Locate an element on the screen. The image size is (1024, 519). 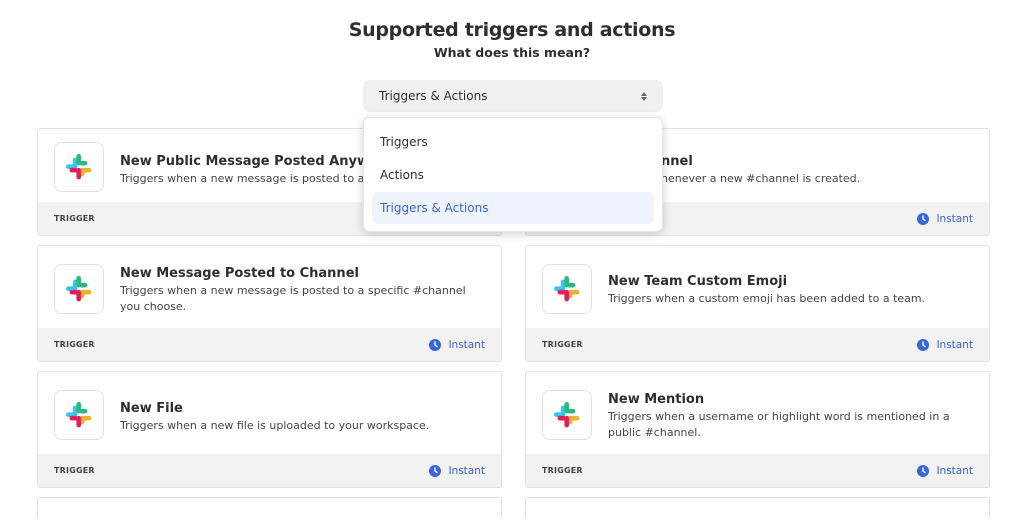
sort-arrows-icon is located at coordinates (644, 96).